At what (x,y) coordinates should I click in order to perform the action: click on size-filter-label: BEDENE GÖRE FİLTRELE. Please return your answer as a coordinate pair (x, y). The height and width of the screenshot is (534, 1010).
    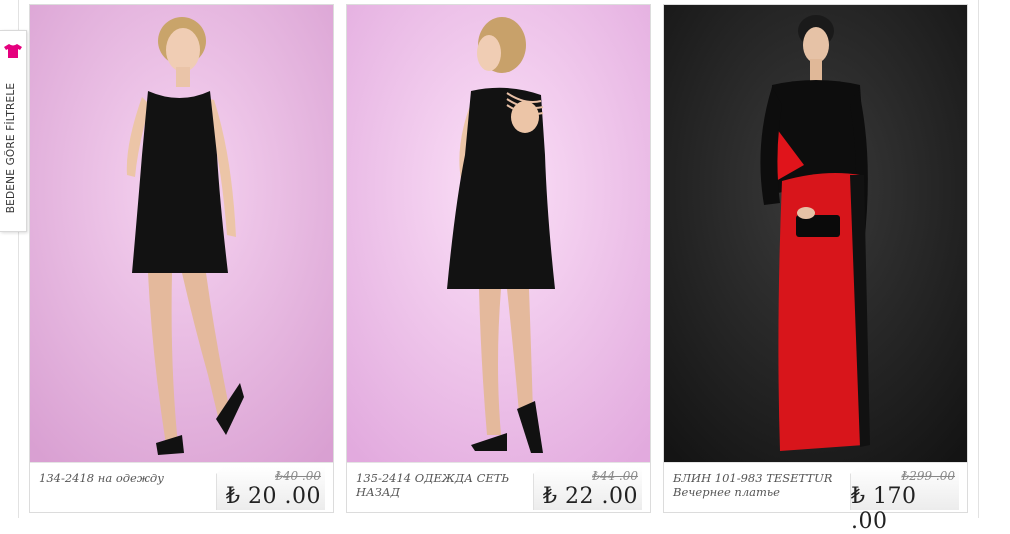
    Looking at the image, I should click on (11, 148).